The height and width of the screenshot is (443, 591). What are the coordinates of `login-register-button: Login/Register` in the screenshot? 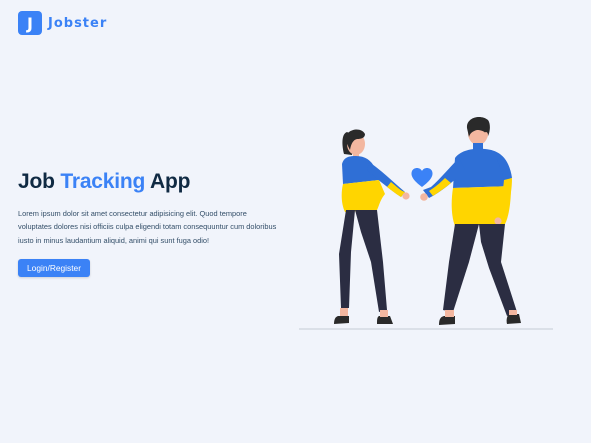 It's located at (54, 268).